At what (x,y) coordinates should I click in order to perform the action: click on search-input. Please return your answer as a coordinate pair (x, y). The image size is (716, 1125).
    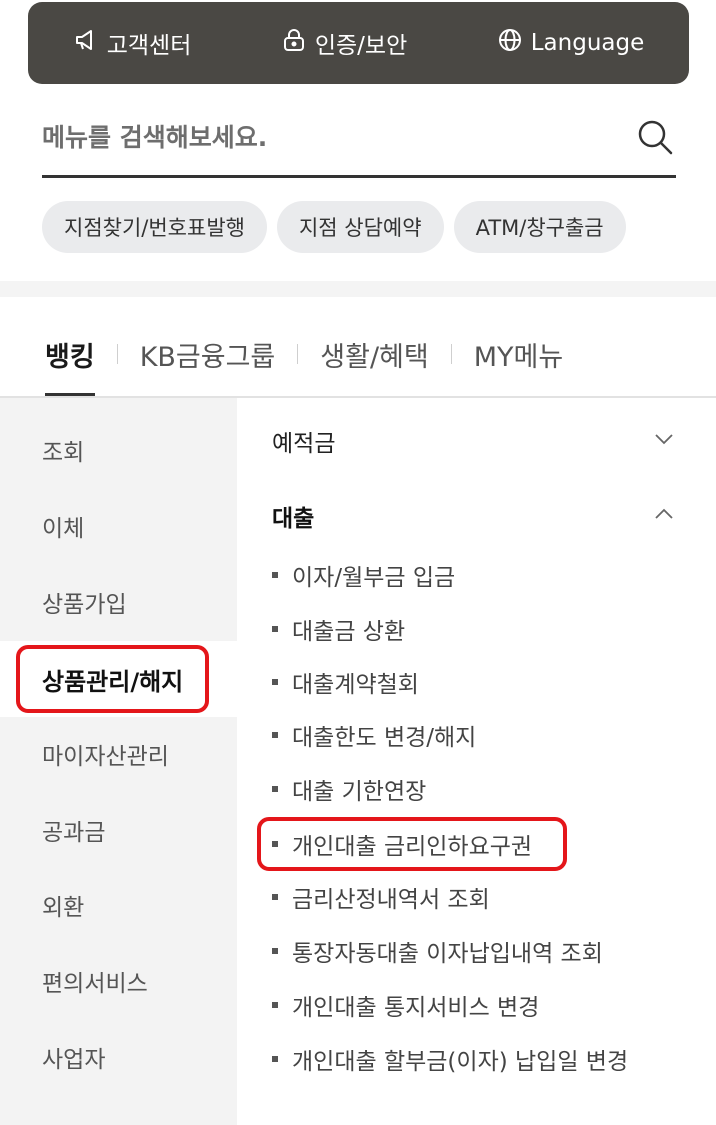
    Looking at the image, I should click on (322, 137).